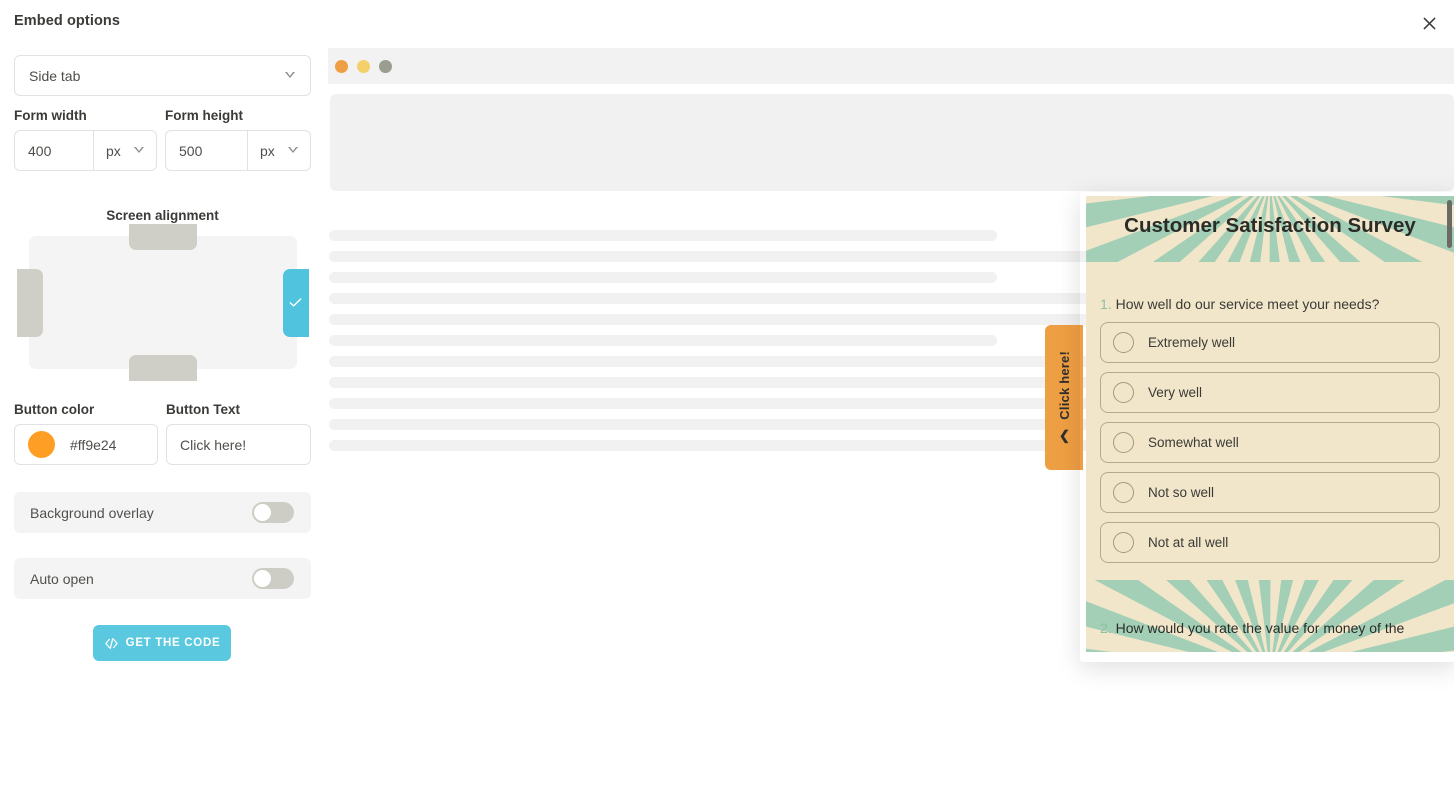 This screenshot has height=802, width=1454. I want to click on screen-alignment-label: Screen alignment, so click(162, 215).